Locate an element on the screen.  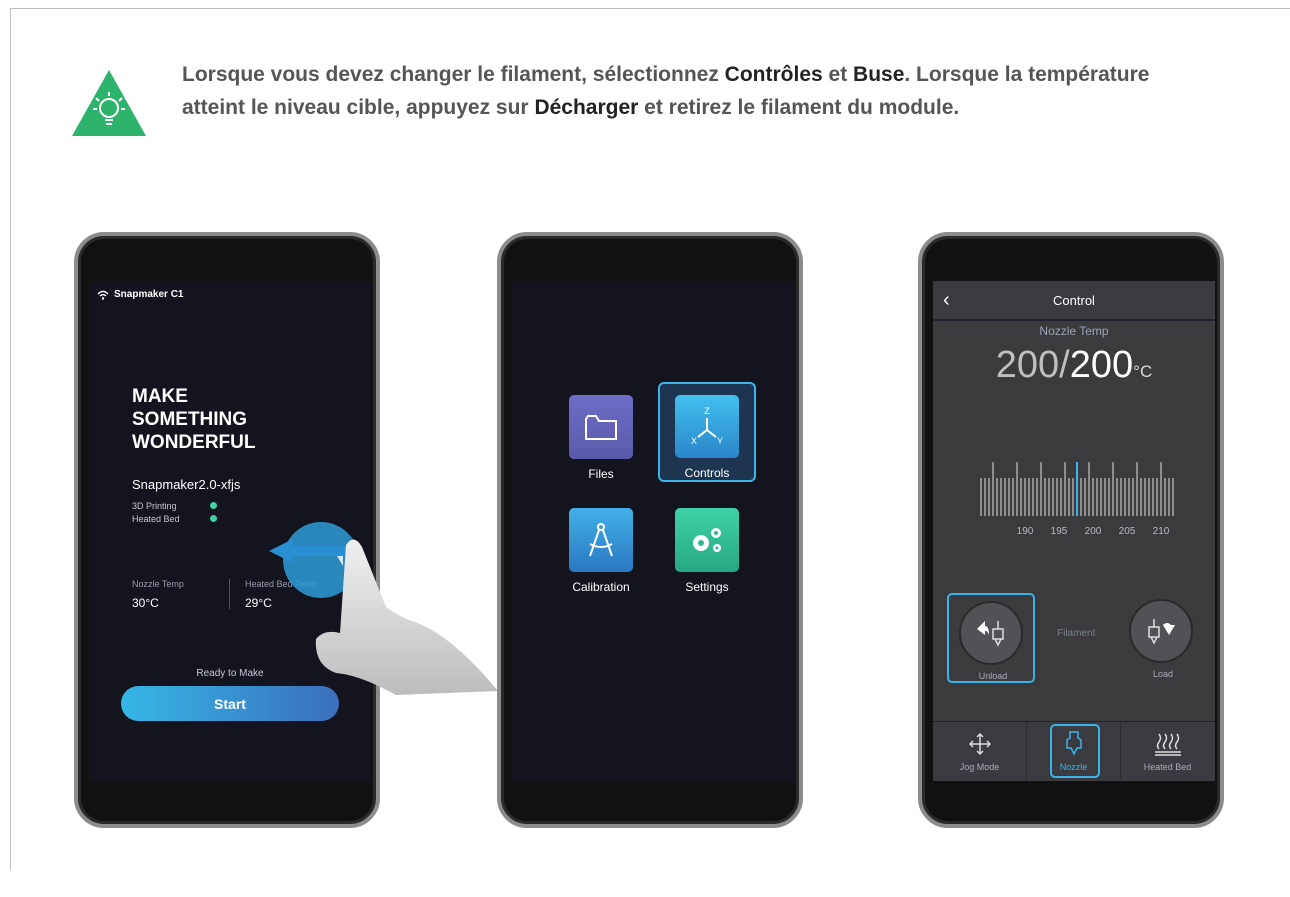
lightbulb-icon is located at coordinates (109, 103).